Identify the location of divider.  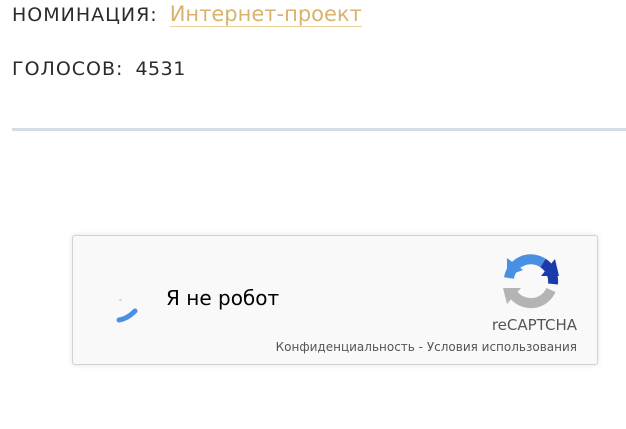
(319, 129).